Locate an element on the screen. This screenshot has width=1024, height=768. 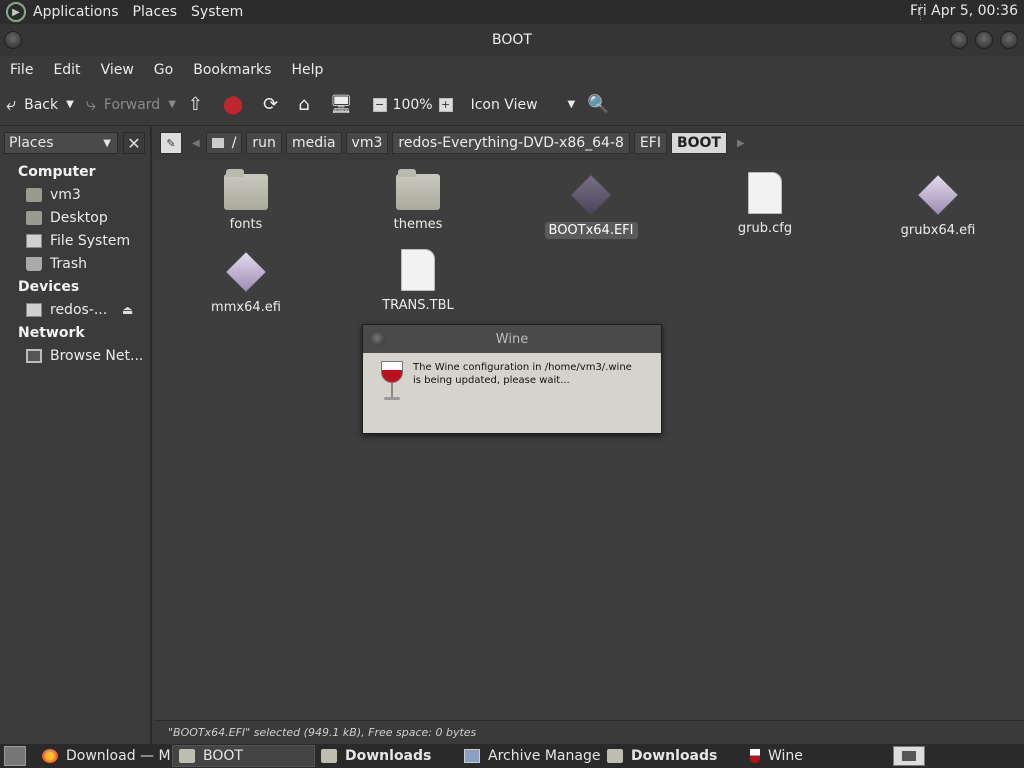
sidebar-item-vm3: vm3 is located at coordinates (88, 195).